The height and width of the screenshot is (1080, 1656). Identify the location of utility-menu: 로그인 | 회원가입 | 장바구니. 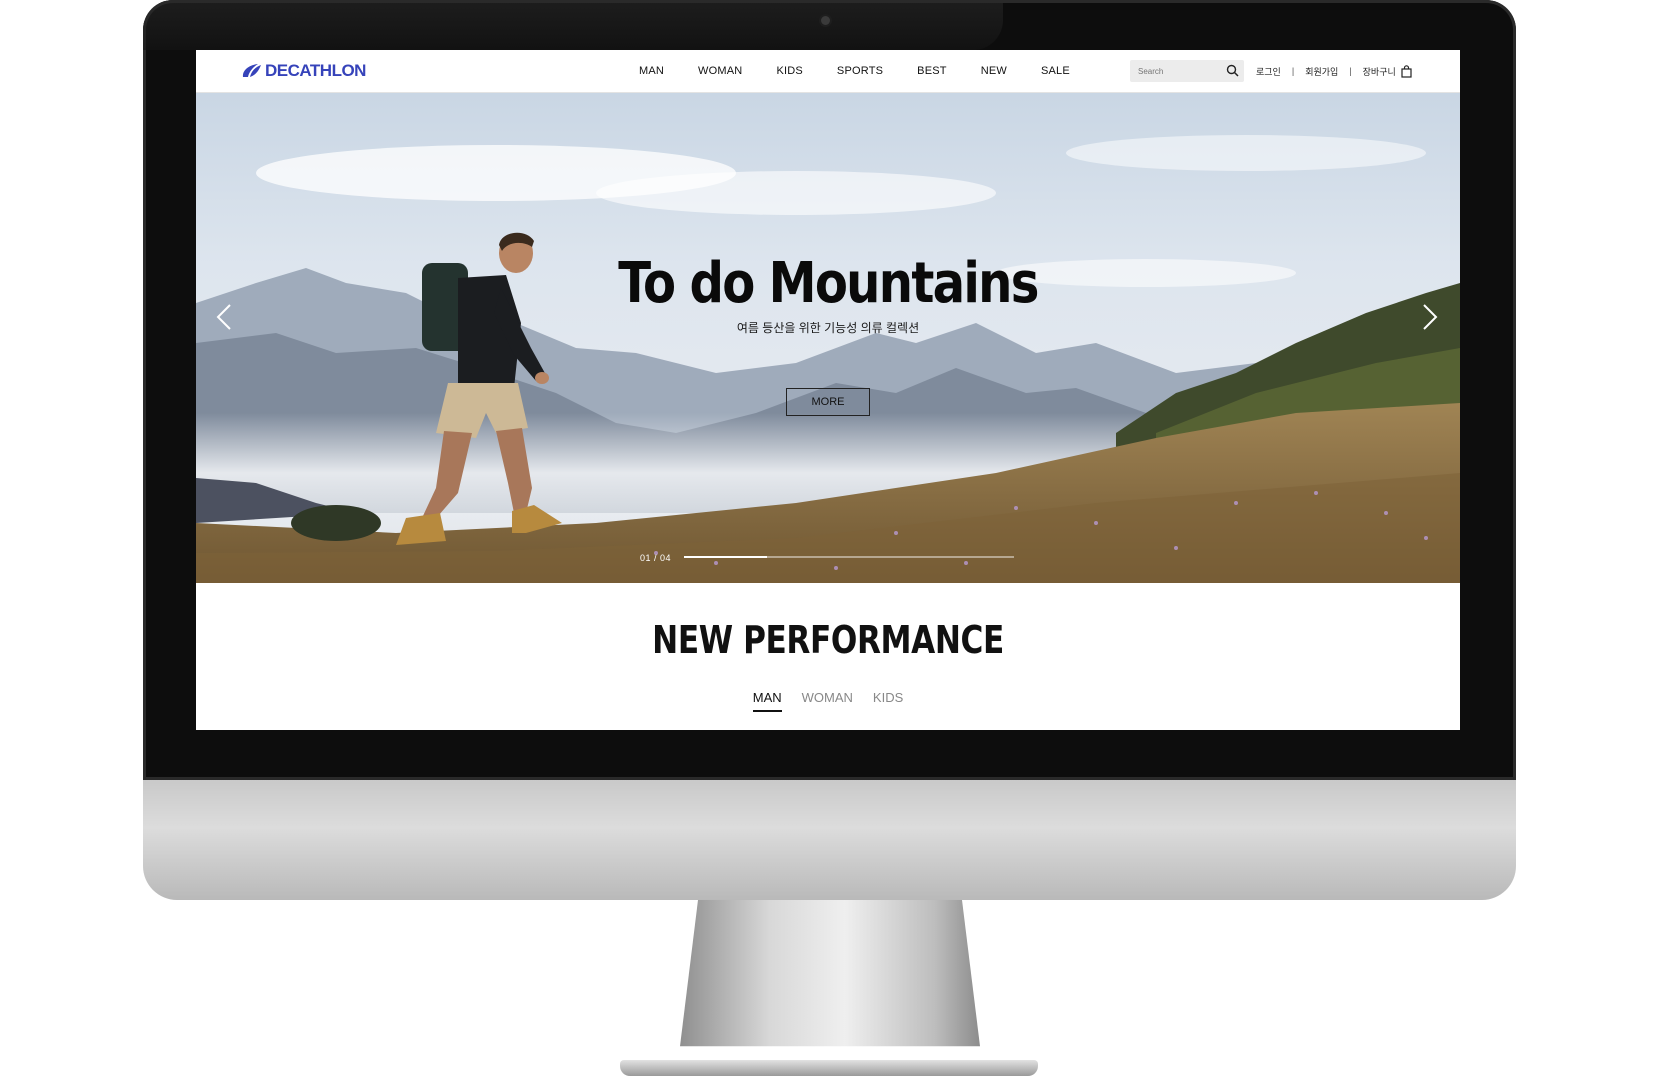
(1334, 71).